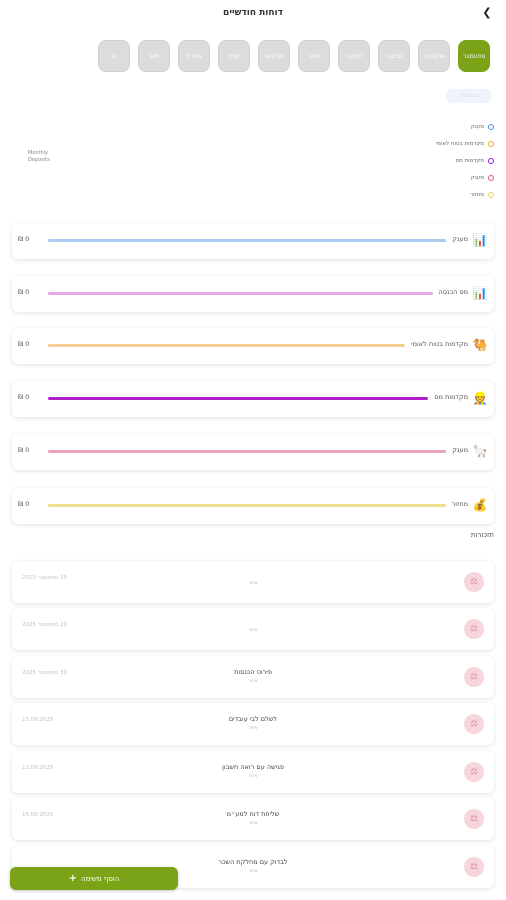 Image resolution: width=506 pixels, height=900 pixels. I want to click on task-card: ⚖ אחר 15 ספטמבר 2025, so click(253, 582).